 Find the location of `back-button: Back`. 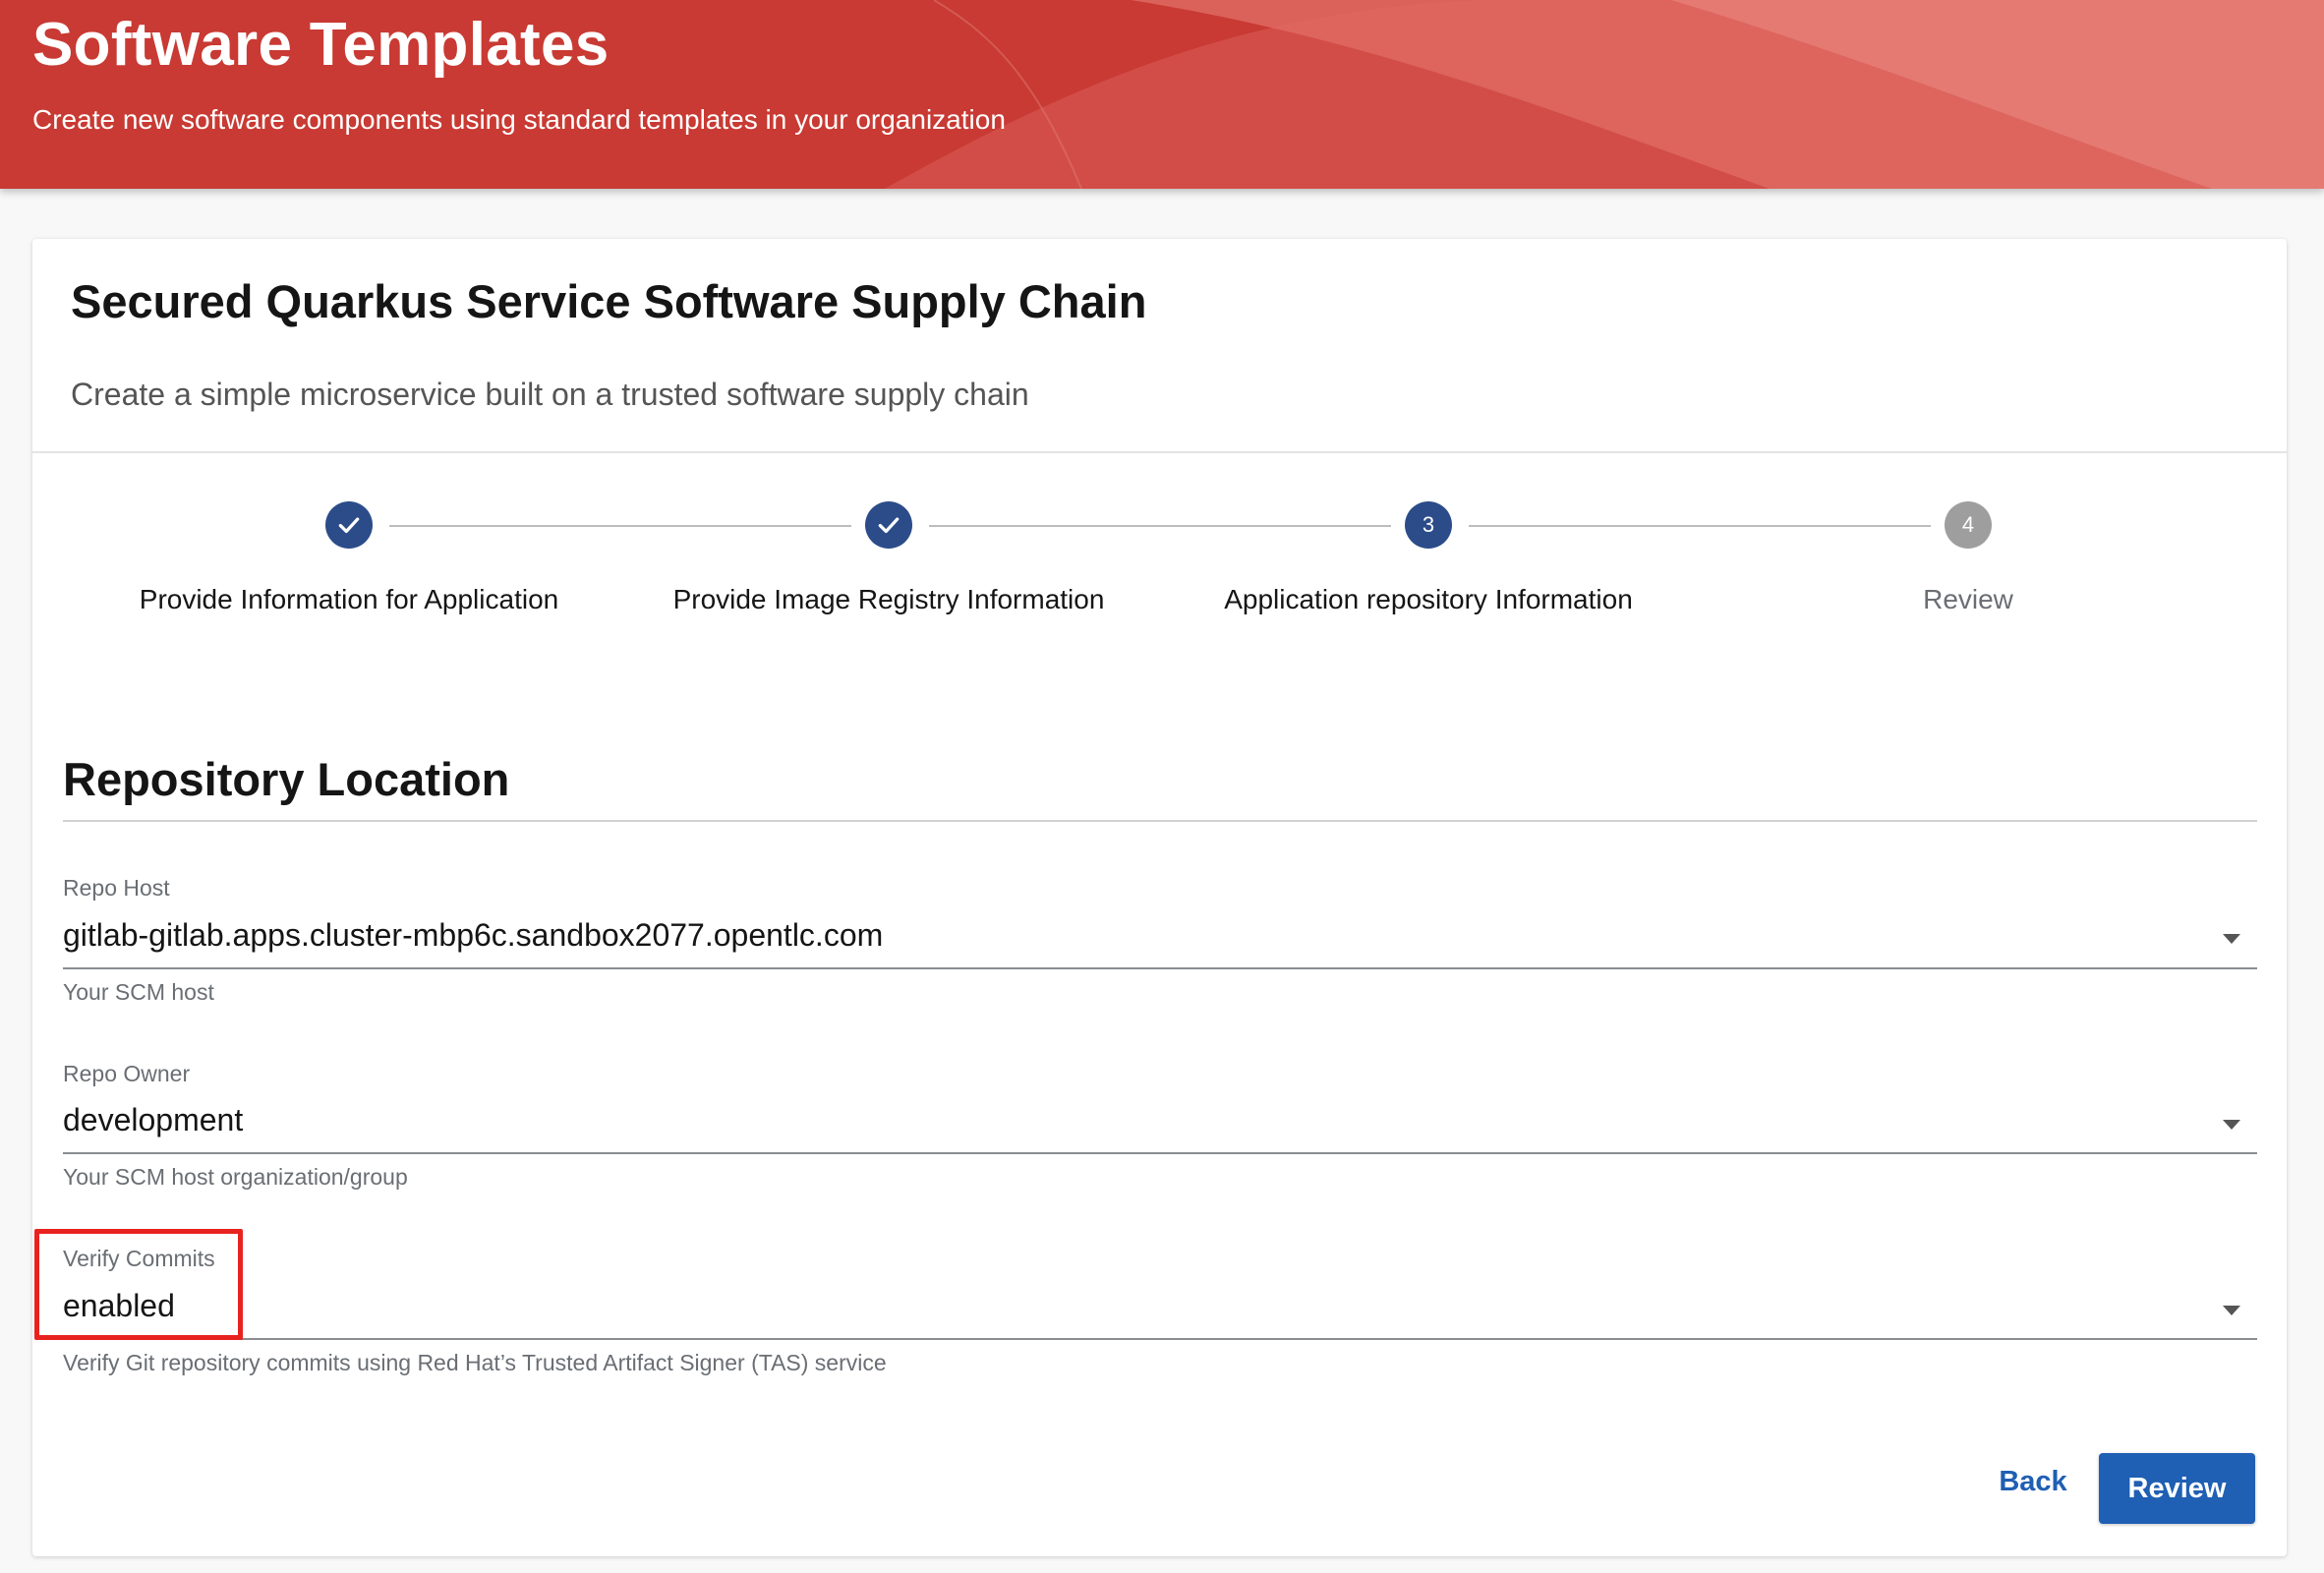

back-button: Back is located at coordinates (2033, 1481).